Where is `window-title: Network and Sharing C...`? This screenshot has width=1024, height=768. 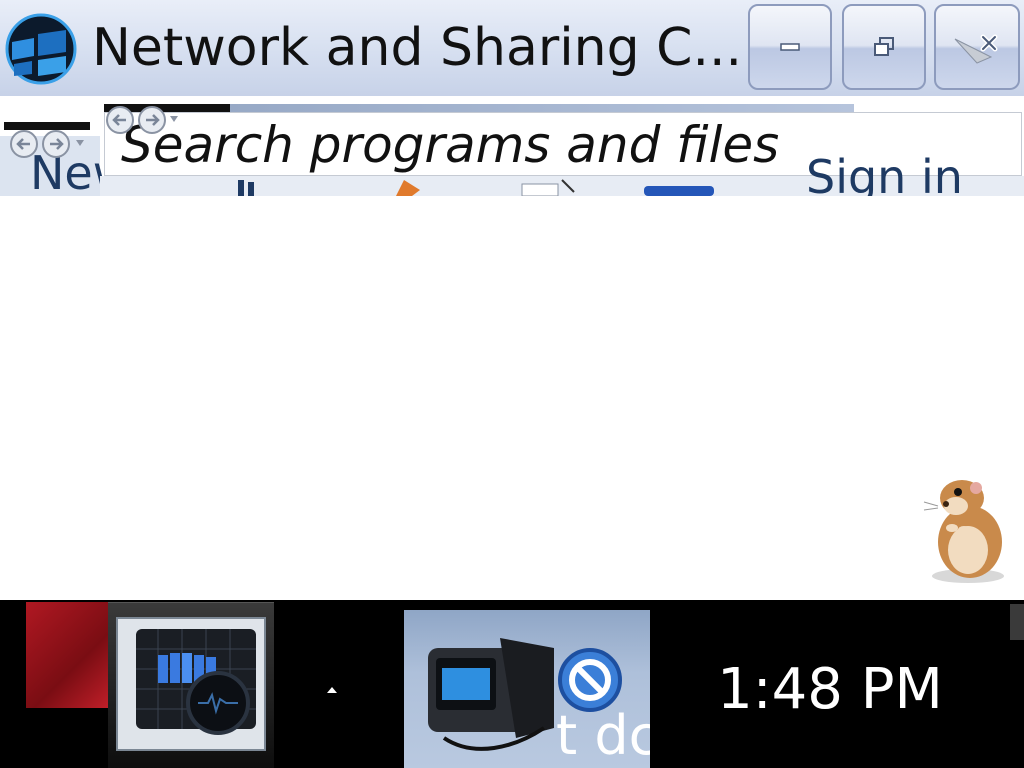
window-title: Network and Sharing C... is located at coordinates (417, 48).